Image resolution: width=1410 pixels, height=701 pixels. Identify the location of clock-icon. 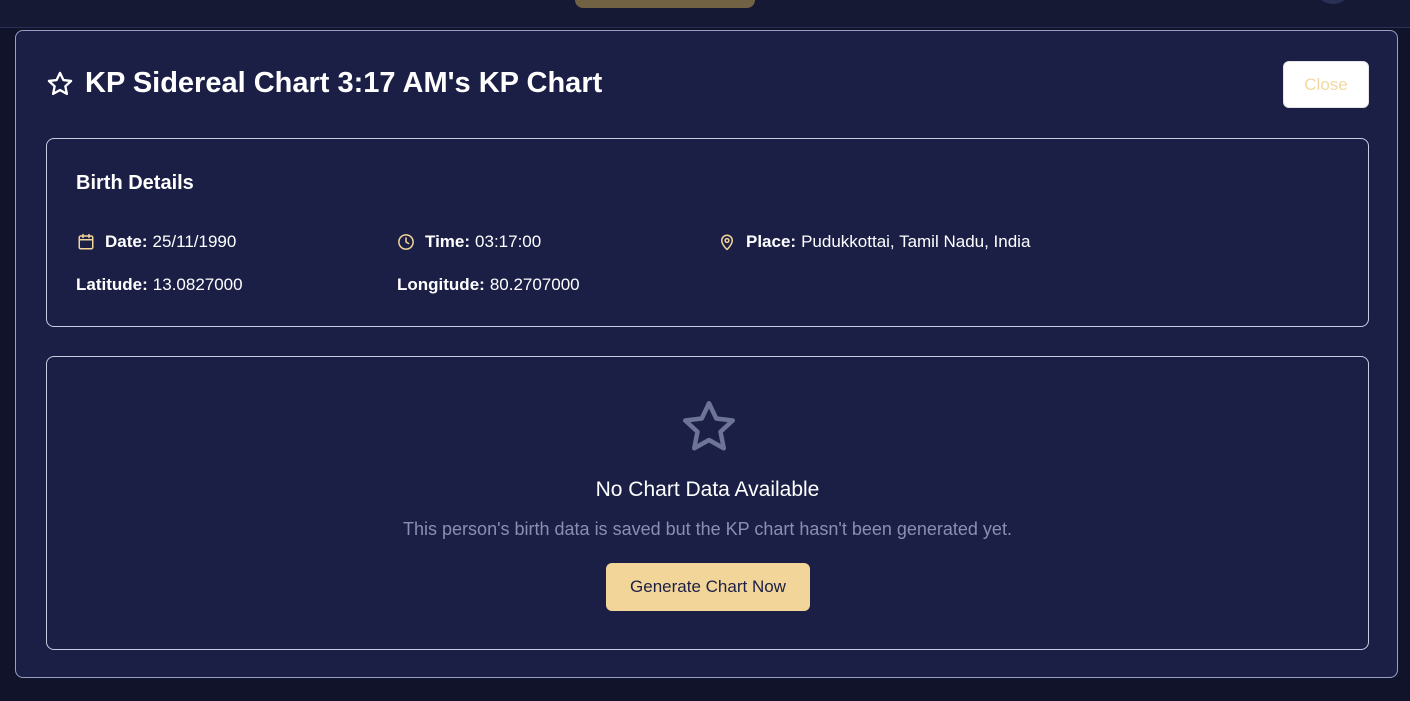
(406, 242).